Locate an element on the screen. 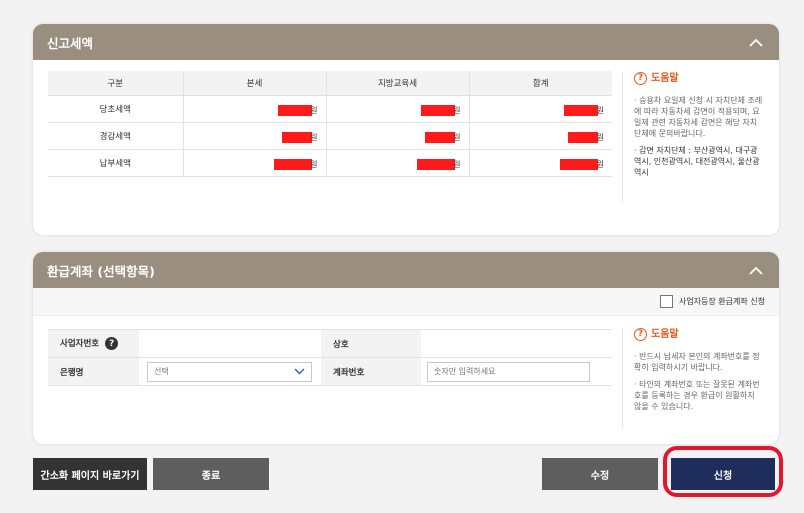  checkbox-strip: 사업자등장 환급계좌 신청 is located at coordinates (406, 302).